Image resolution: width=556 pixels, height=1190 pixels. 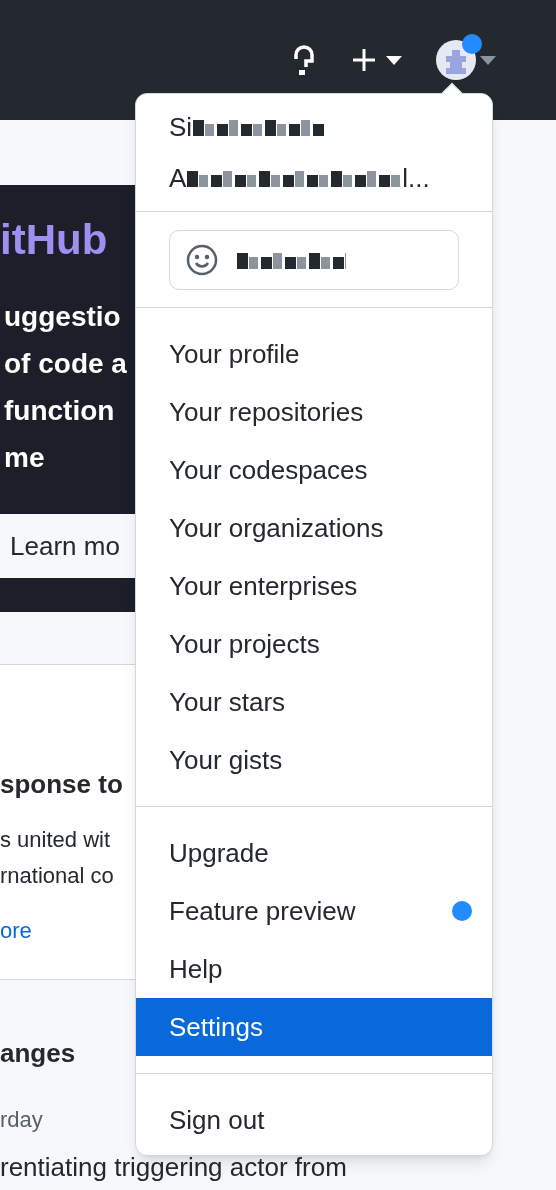 What do you see at coordinates (314, 911) in the screenshot?
I see `menu-item: Feature preview` at bounding box center [314, 911].